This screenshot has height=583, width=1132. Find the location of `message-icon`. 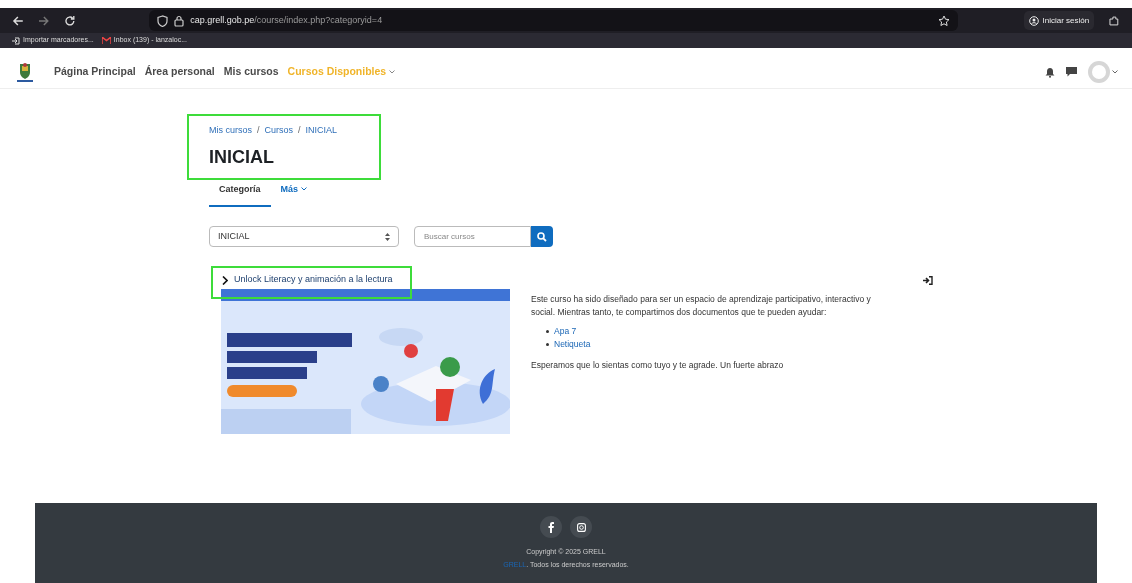

message-icon is located at coordinates (1071, 72).